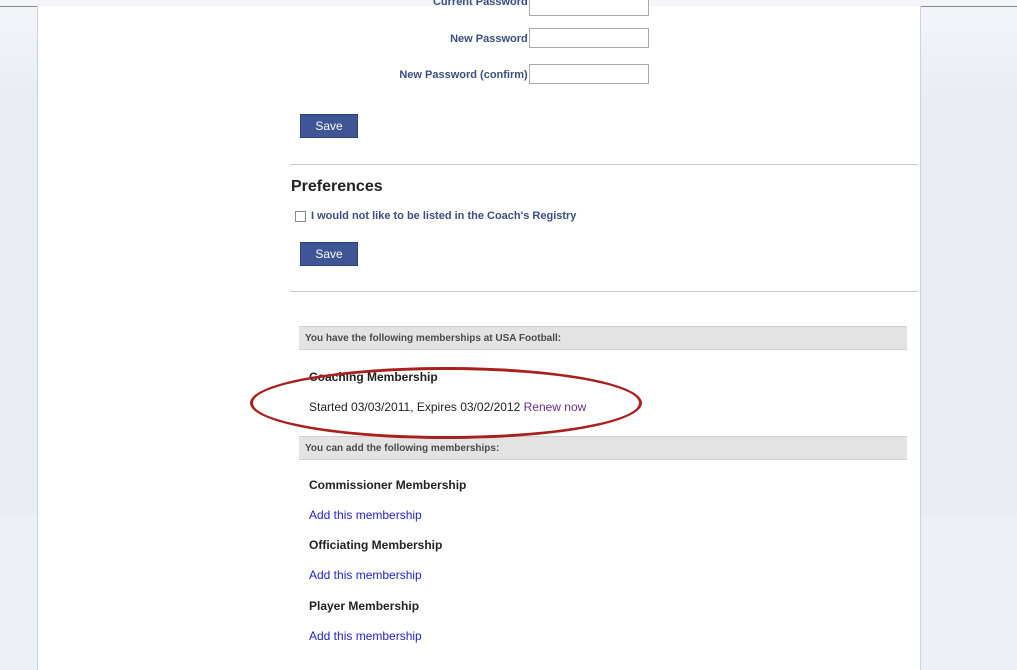  I want to click on add-officiating-membership-link: Add this membership, so click(365, 575).